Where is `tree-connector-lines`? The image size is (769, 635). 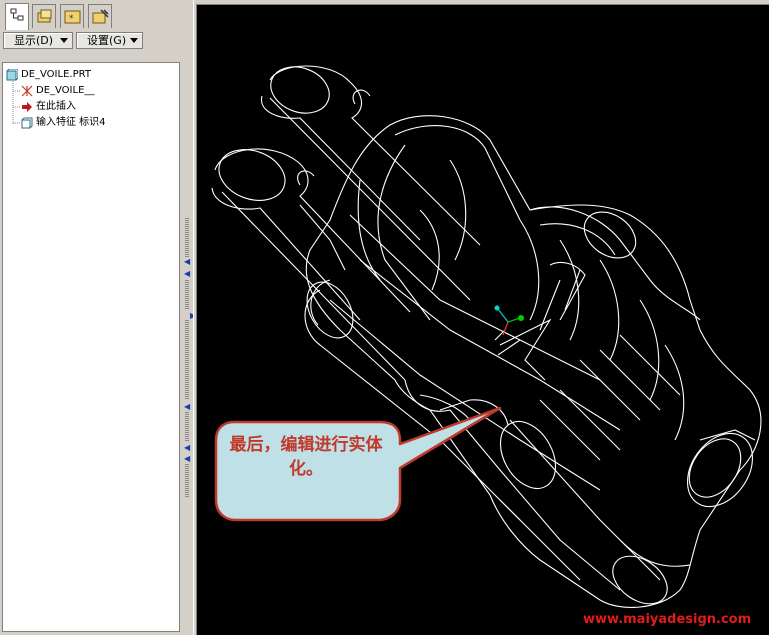
tree-connector-lines is located at coordinates (16, 102).